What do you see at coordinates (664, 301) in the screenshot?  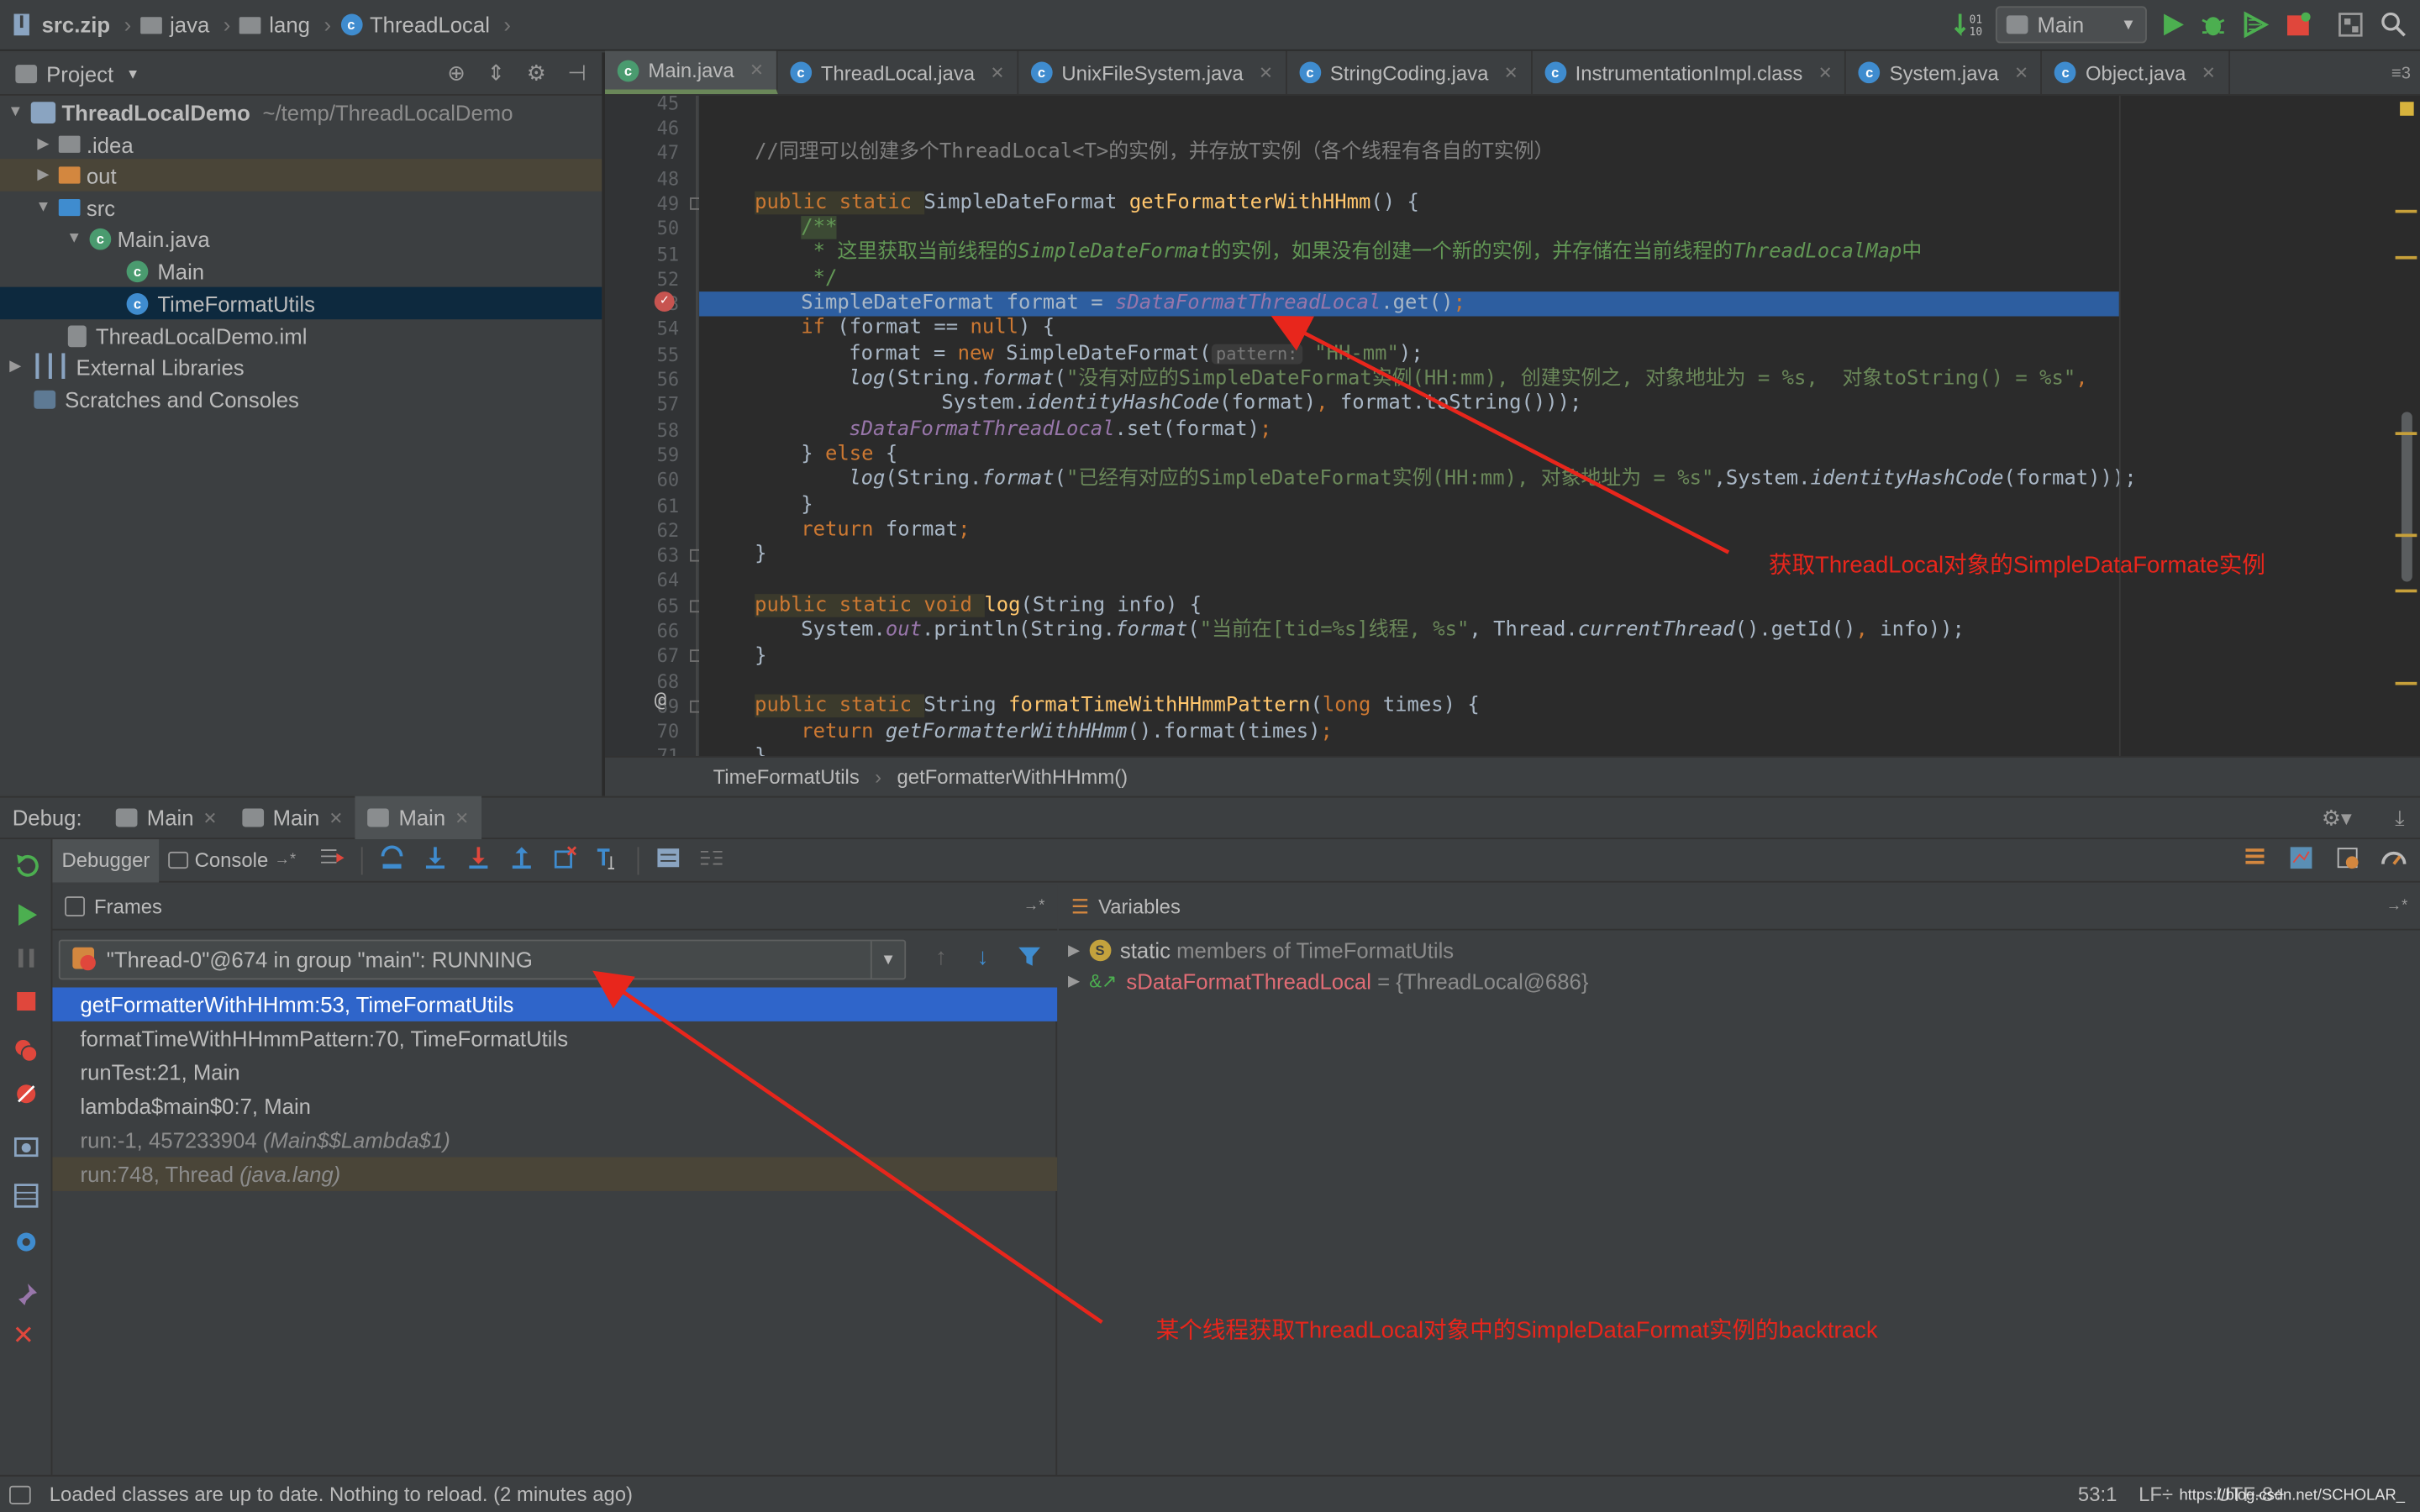 I see `breakpoint-icon: ✓` at bounding box center [664, 301].